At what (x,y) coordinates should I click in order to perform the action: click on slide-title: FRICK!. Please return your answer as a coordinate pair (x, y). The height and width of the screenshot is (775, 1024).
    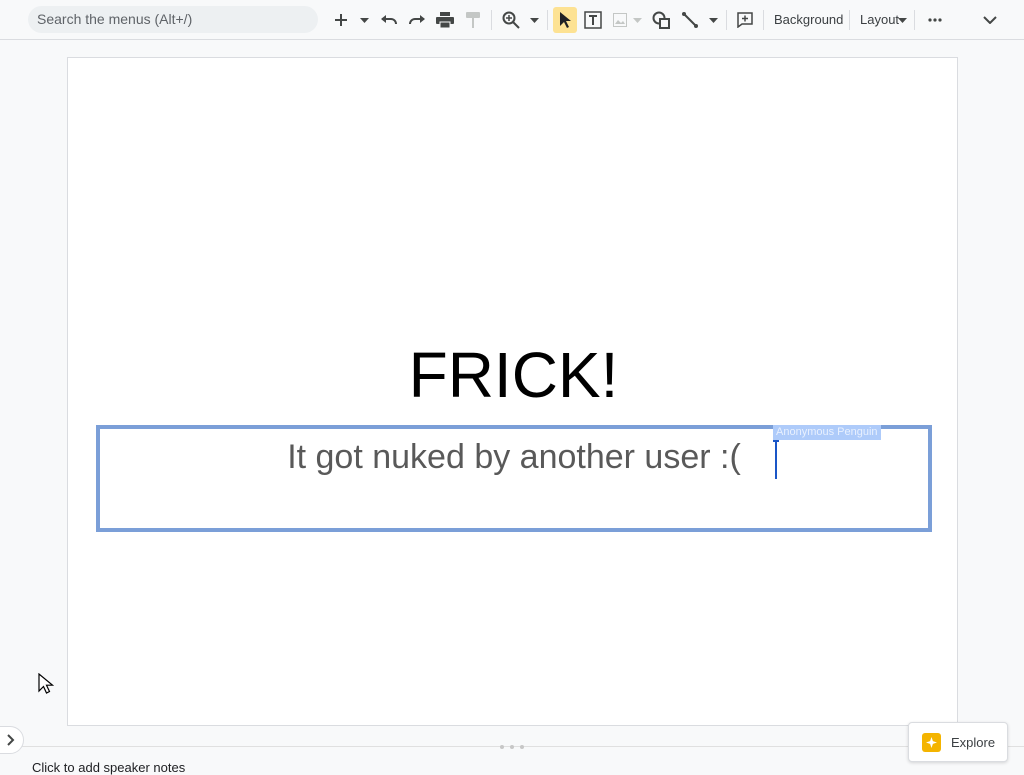
    Looking at the image, I should click on (513, 375).